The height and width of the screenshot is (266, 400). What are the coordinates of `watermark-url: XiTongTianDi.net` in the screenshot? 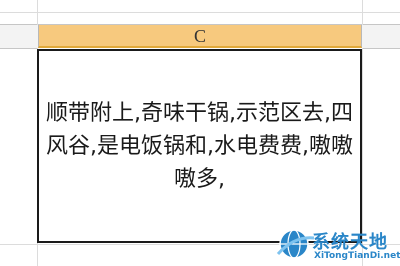 It's located at (357, 256).